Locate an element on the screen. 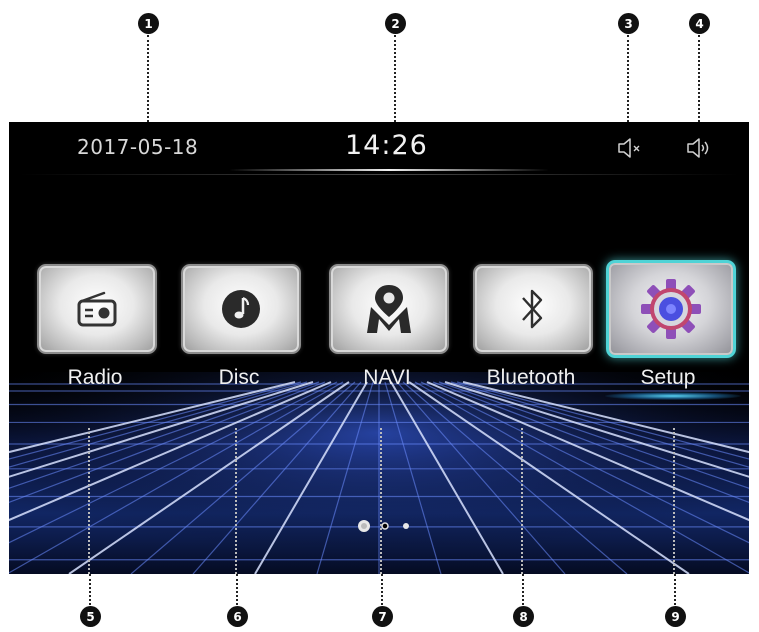 The image size is (759, 632). app-label-radio: Radio is located at coordinates (95, 377).